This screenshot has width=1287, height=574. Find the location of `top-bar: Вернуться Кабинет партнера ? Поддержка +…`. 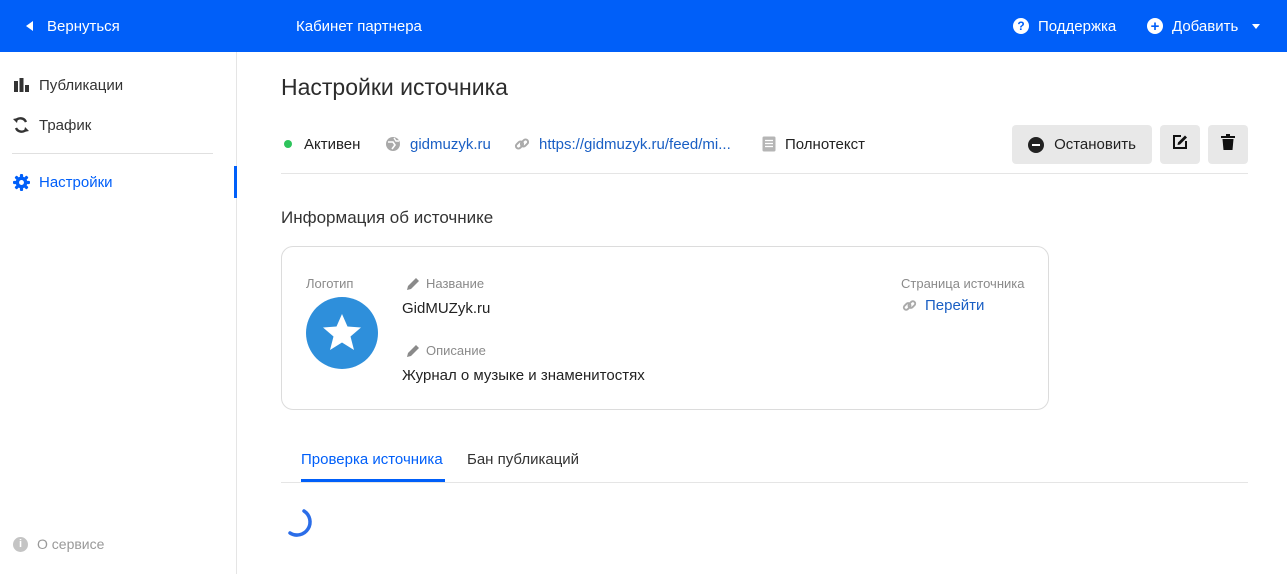

top-bar: Вернуться Кабинет партнера ? Поддержка +… is located at coordinates (643, 26).